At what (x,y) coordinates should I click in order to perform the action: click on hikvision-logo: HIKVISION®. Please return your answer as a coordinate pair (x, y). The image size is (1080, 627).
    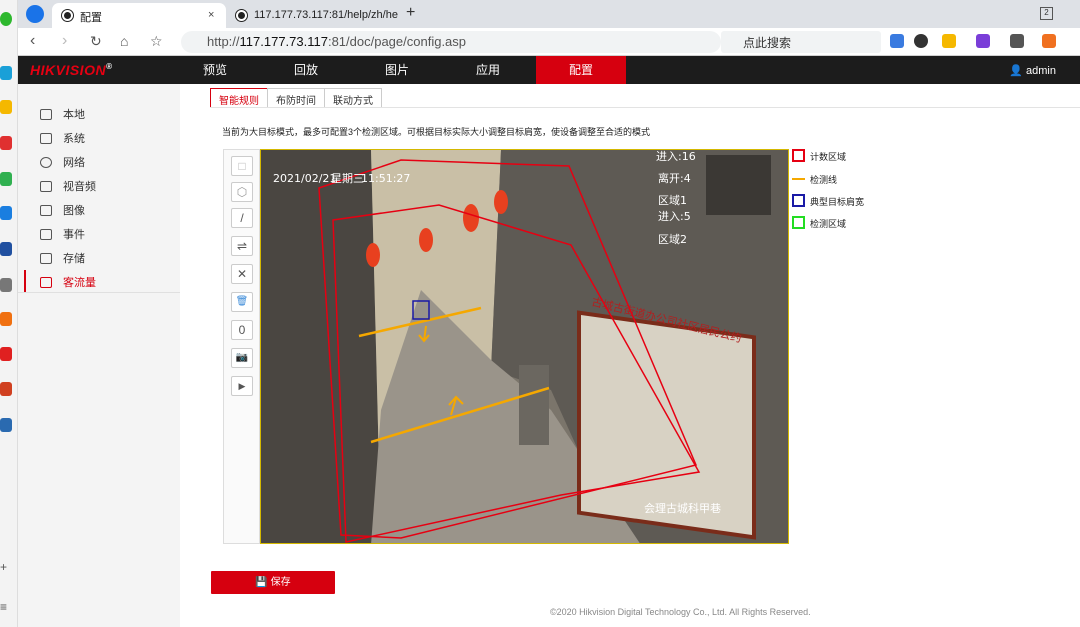
    Looking at the image, I should click on (71, 70).